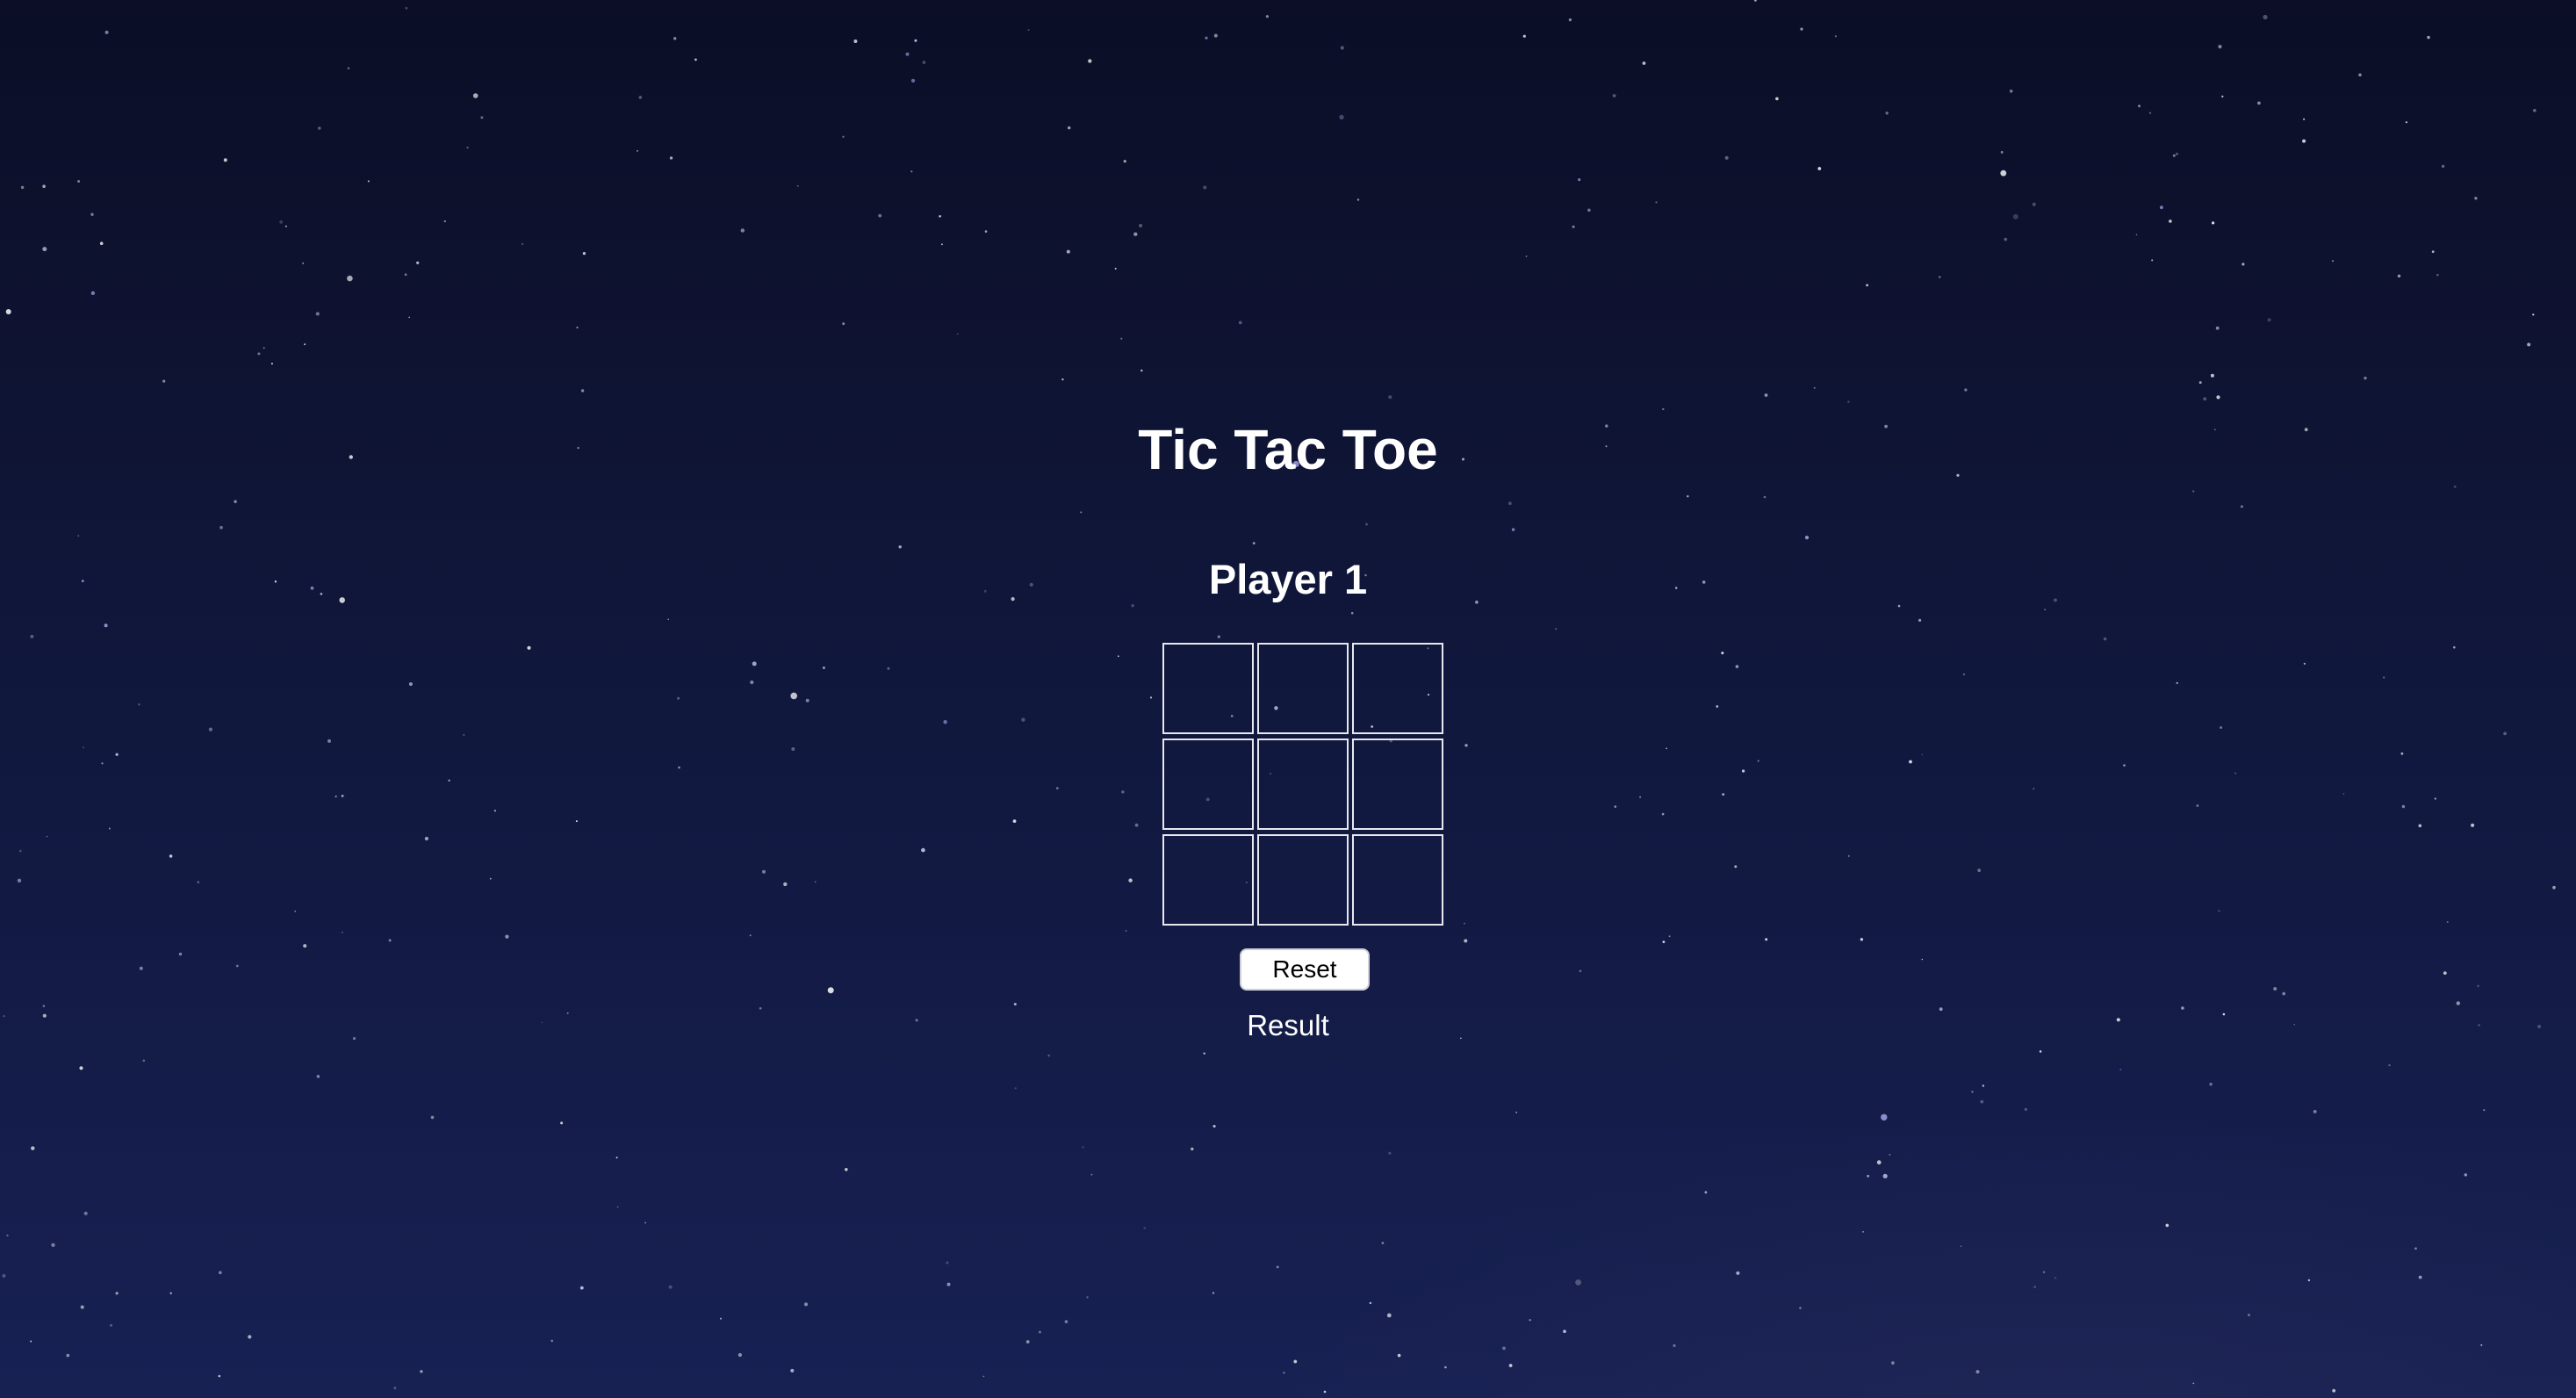  What do you see at coordinates (1397, 689) in the screenshot?
I see `board-cell-r1-c3` at bounding box center [1397, 689].